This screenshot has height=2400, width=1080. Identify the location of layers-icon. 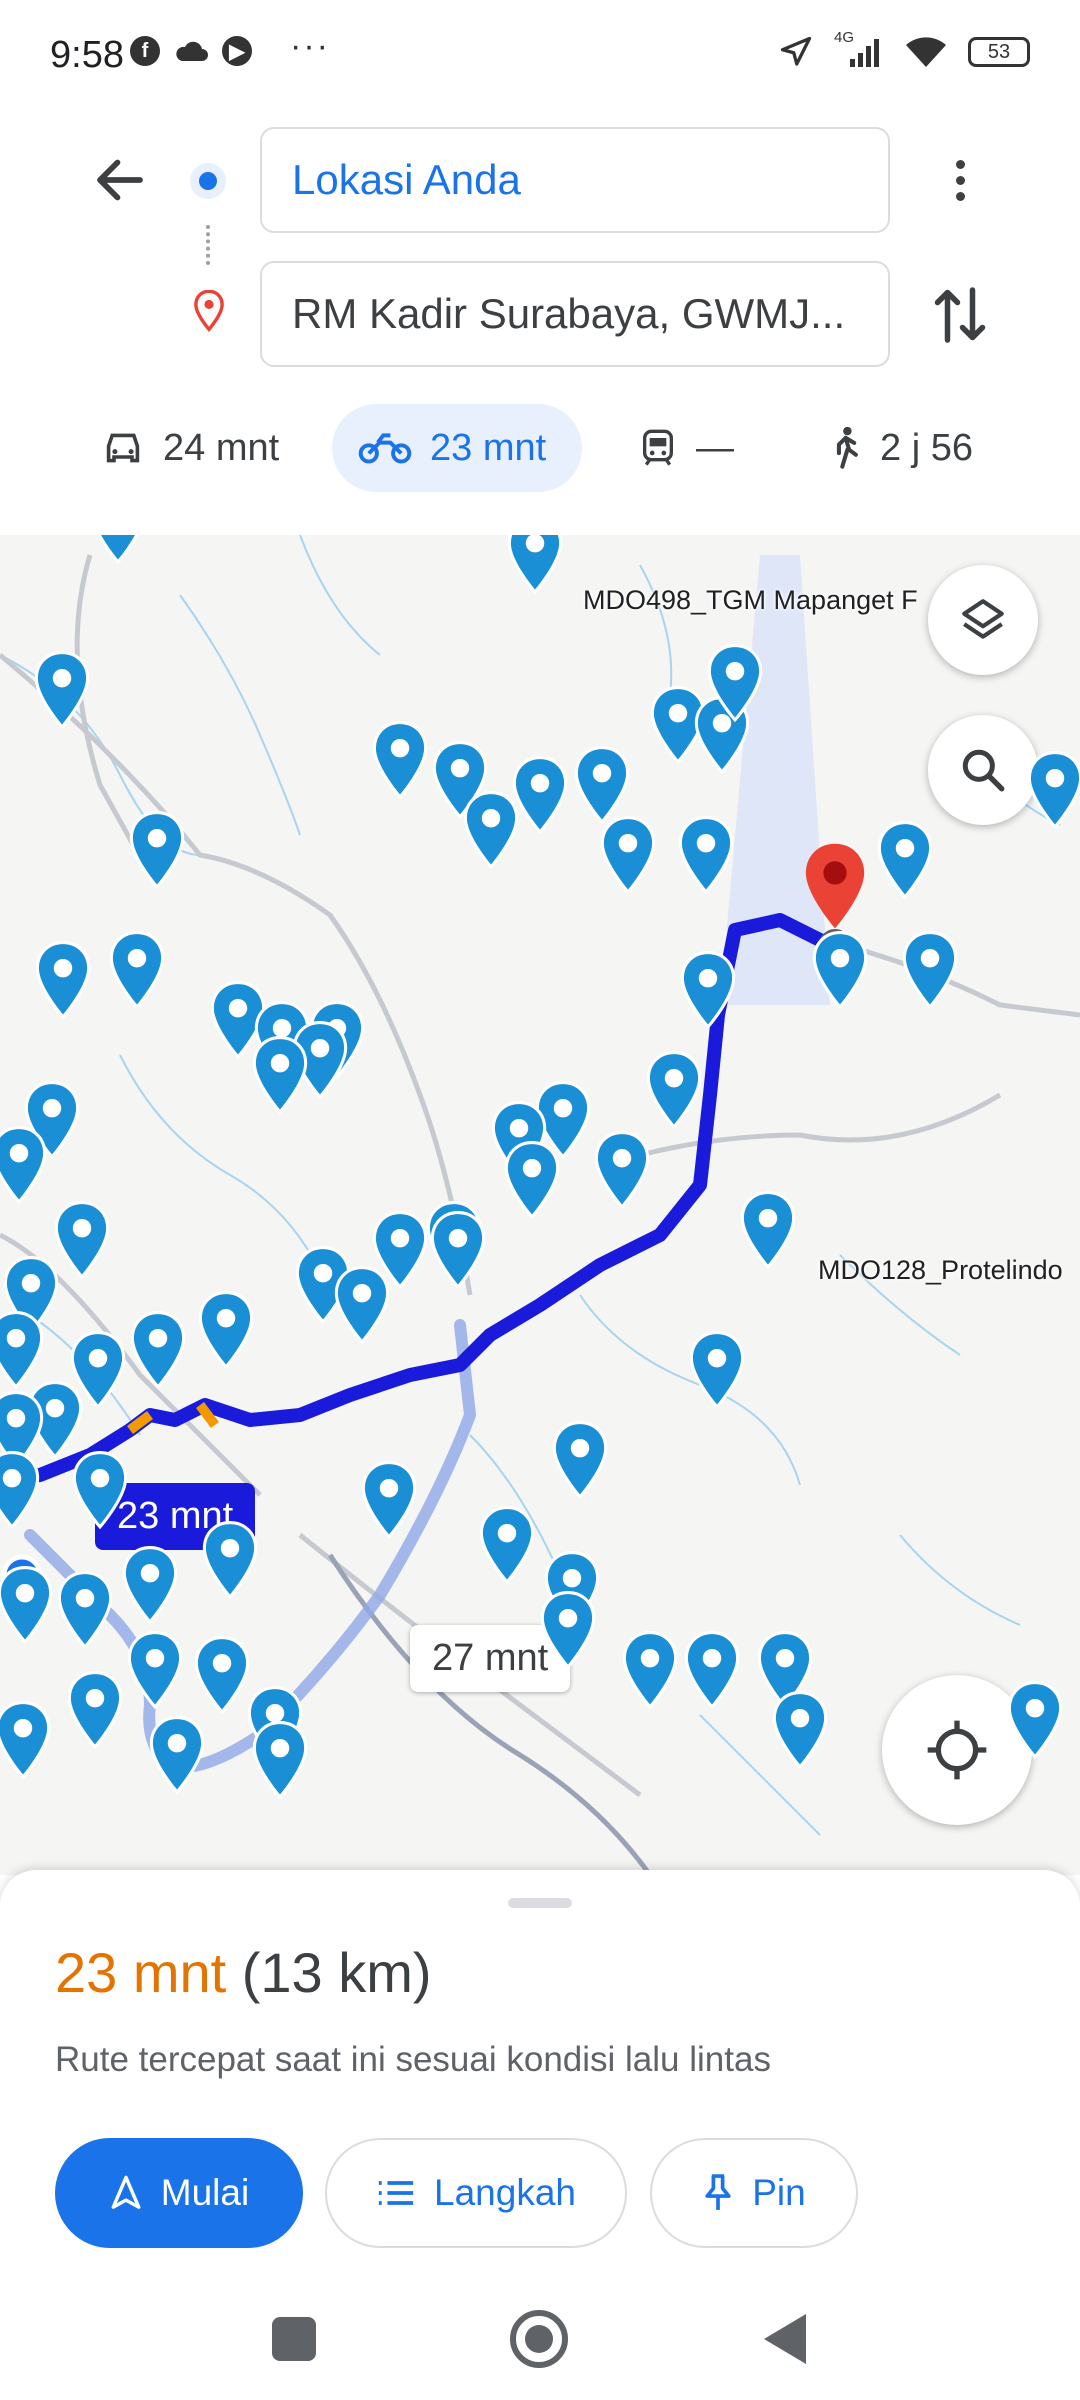
(983, 619).